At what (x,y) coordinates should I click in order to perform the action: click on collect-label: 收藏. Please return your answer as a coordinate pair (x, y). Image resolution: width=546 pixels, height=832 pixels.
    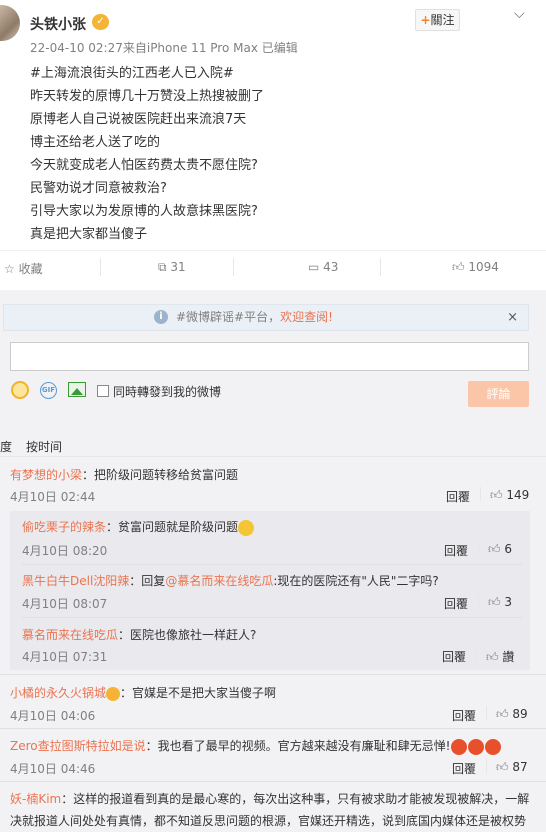
    Looking at the image, I should click on (30, 269).